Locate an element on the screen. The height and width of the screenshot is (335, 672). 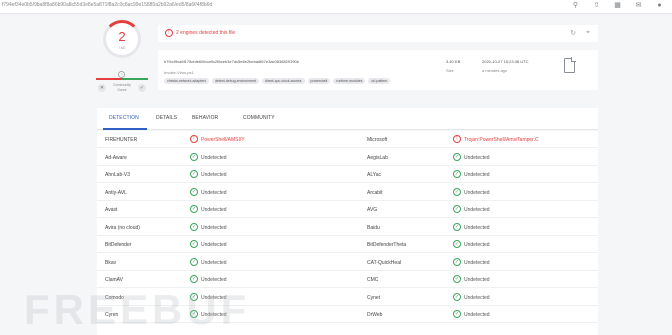
watermark: FREEBUF is located at coordinates (137, 309).